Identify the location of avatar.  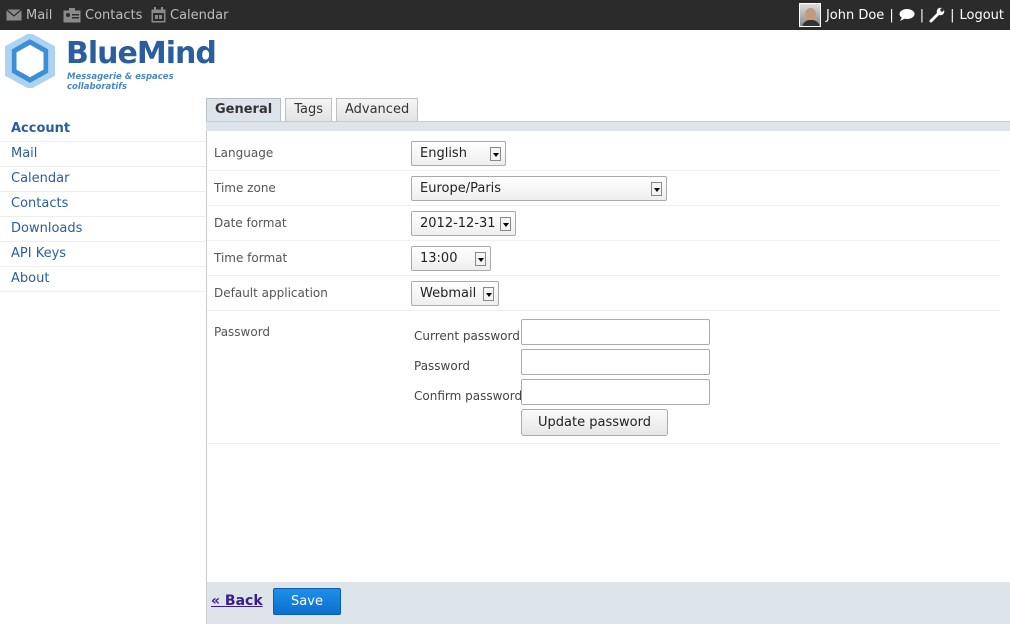
(809, 15).